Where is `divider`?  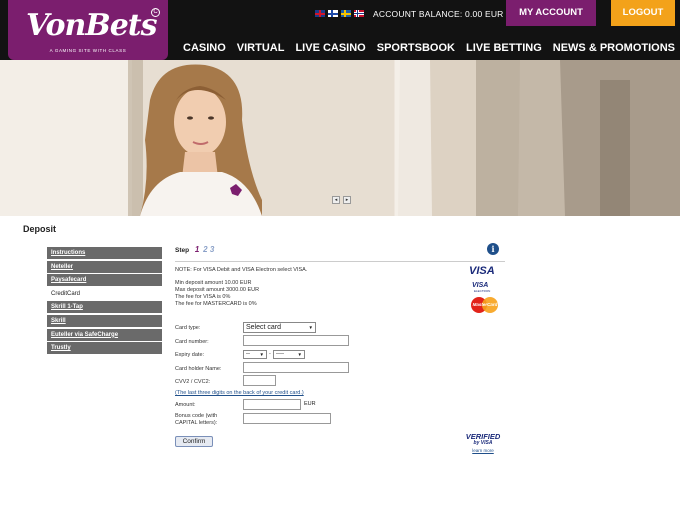
divider is located at coordinates (340, 261).